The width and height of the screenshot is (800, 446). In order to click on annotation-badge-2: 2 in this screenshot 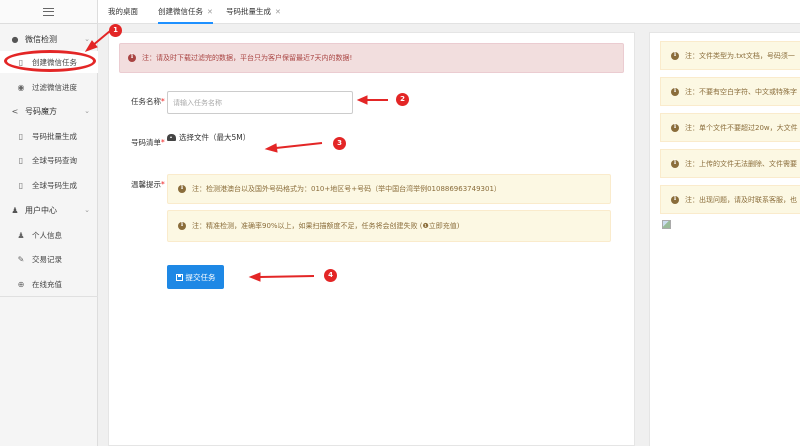, I will do `click(402, 99)`.